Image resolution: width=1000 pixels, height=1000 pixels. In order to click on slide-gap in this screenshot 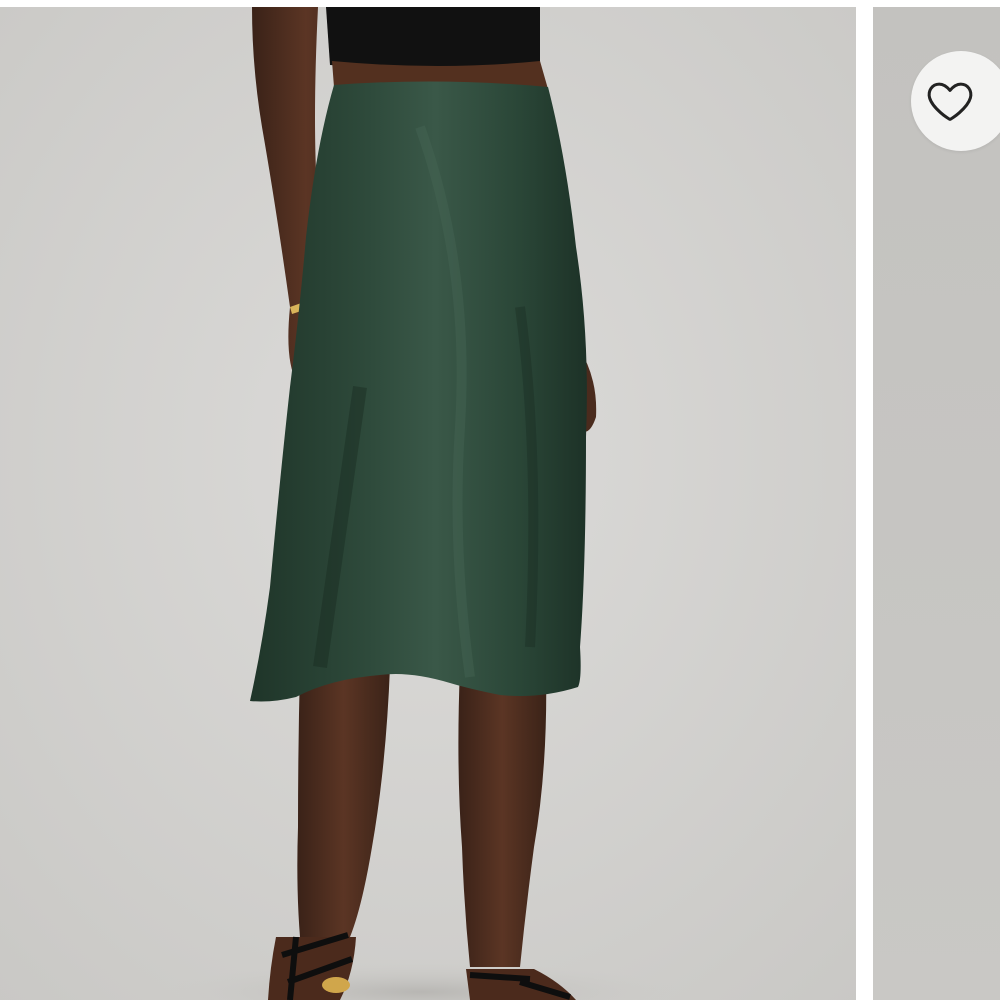, I will do `click(864, 500)`.